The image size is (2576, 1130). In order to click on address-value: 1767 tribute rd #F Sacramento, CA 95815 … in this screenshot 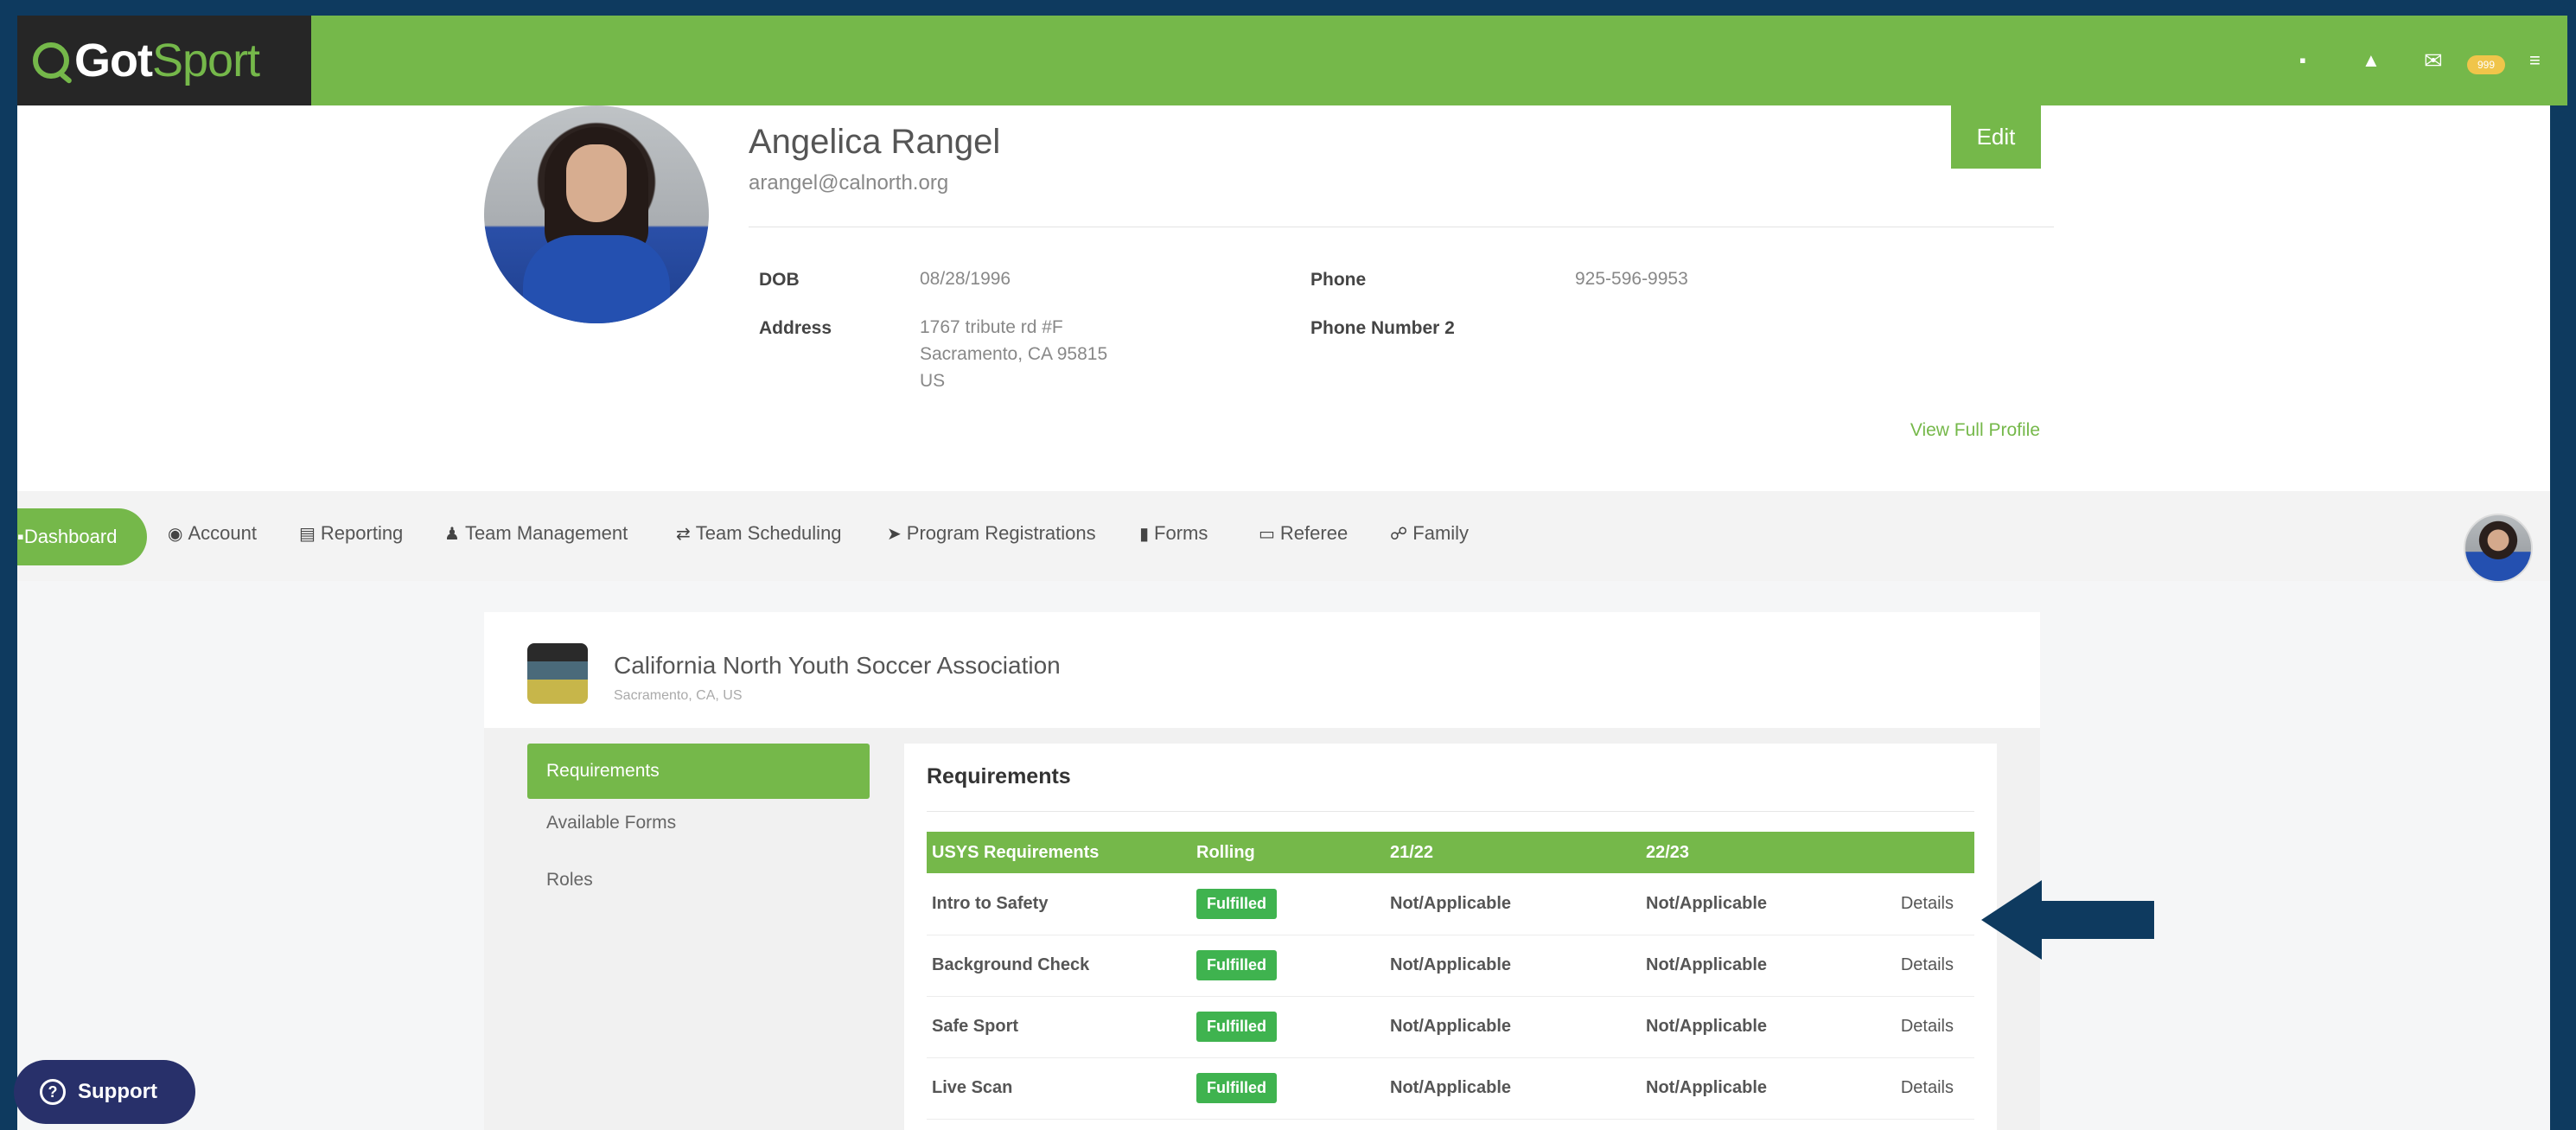, I will do `click(1014, 354)`.